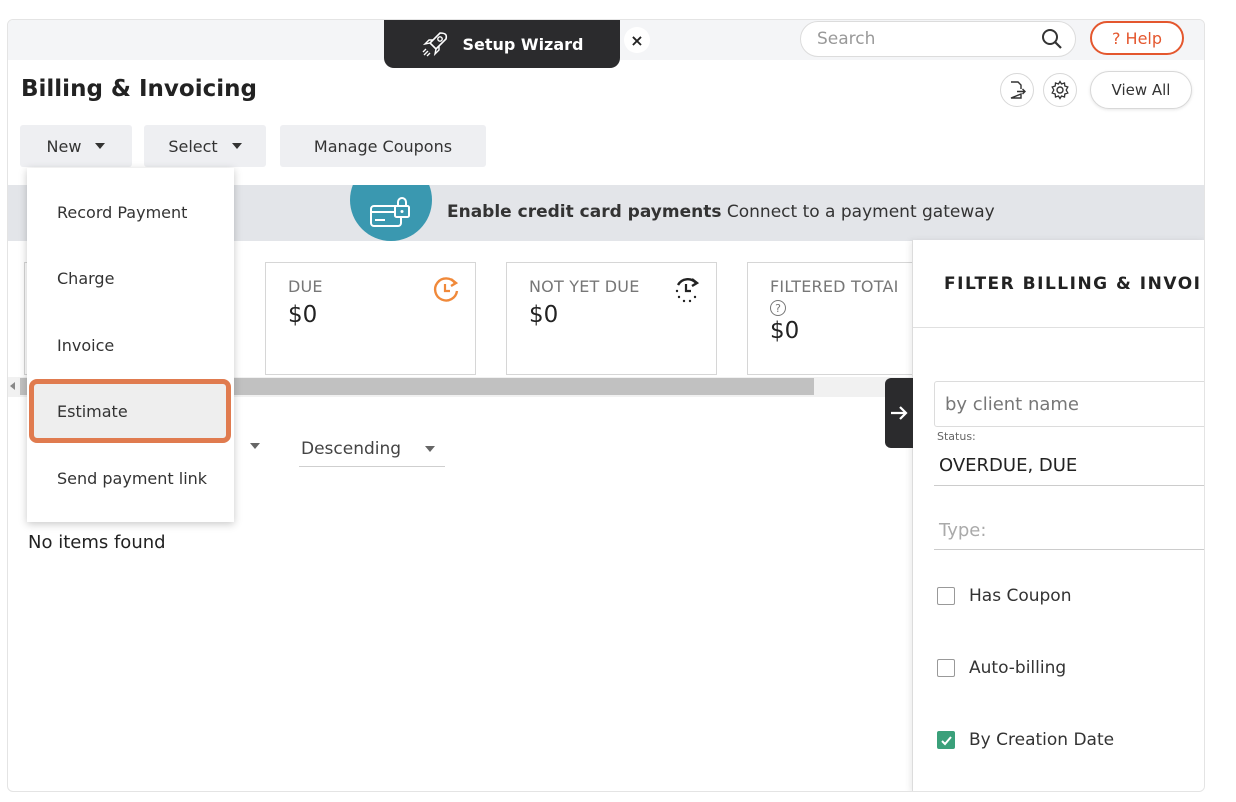  Describe the element at coordinates (446, 289) in the screenshot. I see `clock-refresh-icon` at that location.